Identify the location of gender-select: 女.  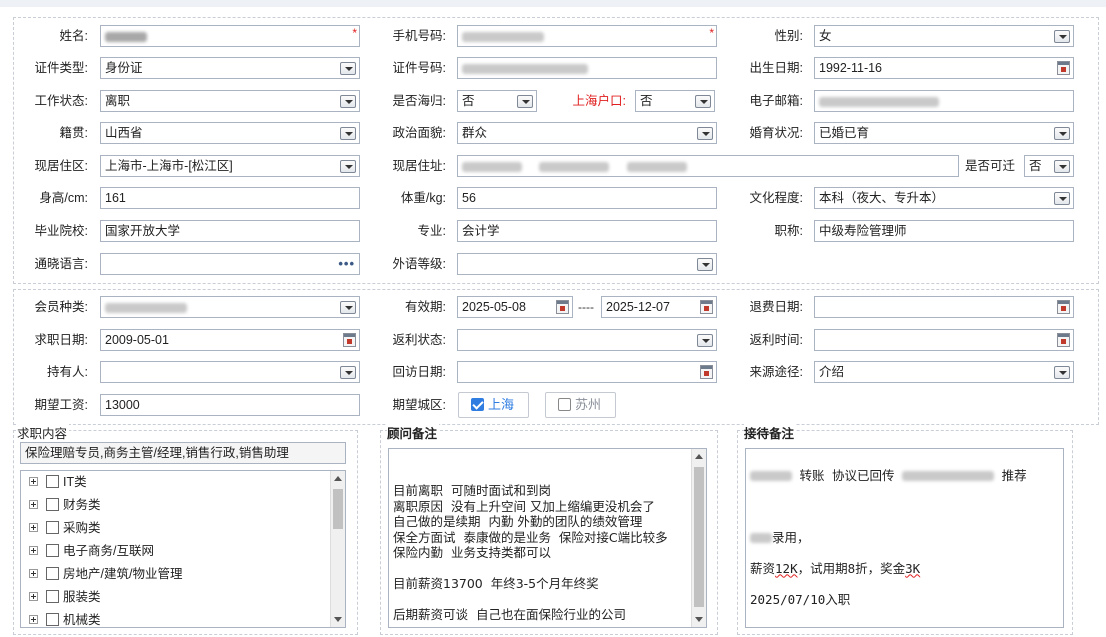
(944, 36).